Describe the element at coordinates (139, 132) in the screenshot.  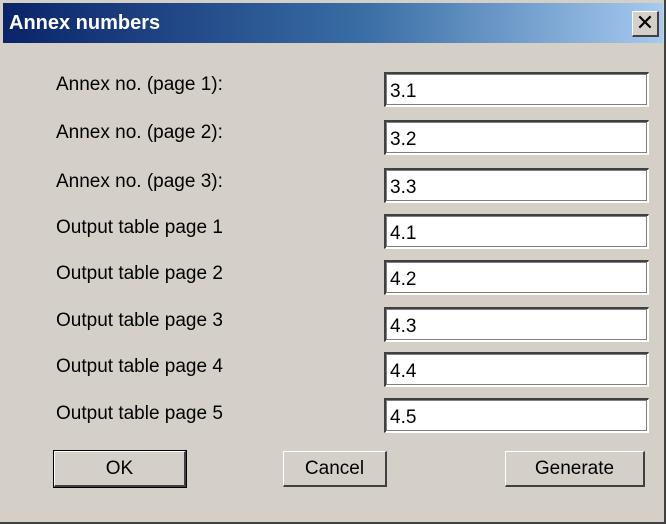
I see `row-label-annex-page-2: Annex no. (page 2):` at that location.